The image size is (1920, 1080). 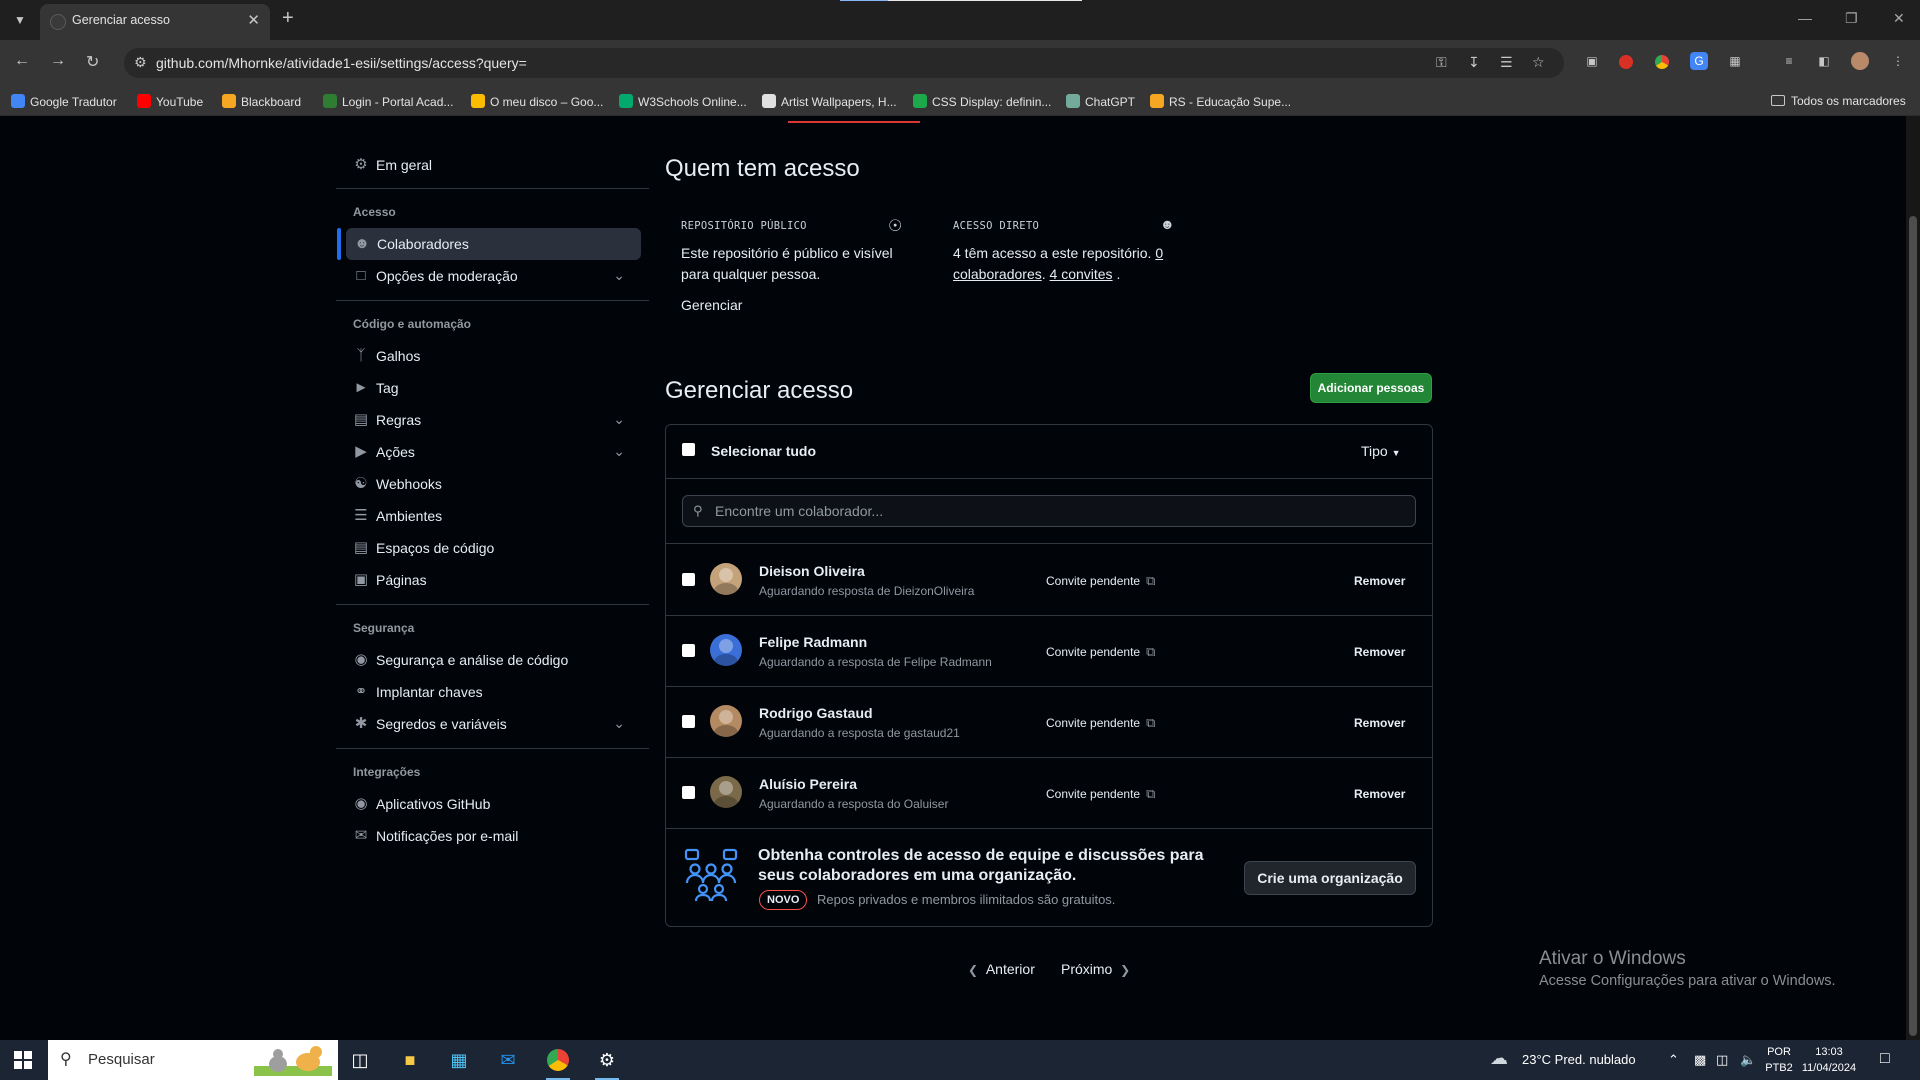 What do you see at coordinates (488, 660) in the screenshot?
I see `sidebar-item: ◉ Segurança e análise de código` at bounding box center [488, 660].